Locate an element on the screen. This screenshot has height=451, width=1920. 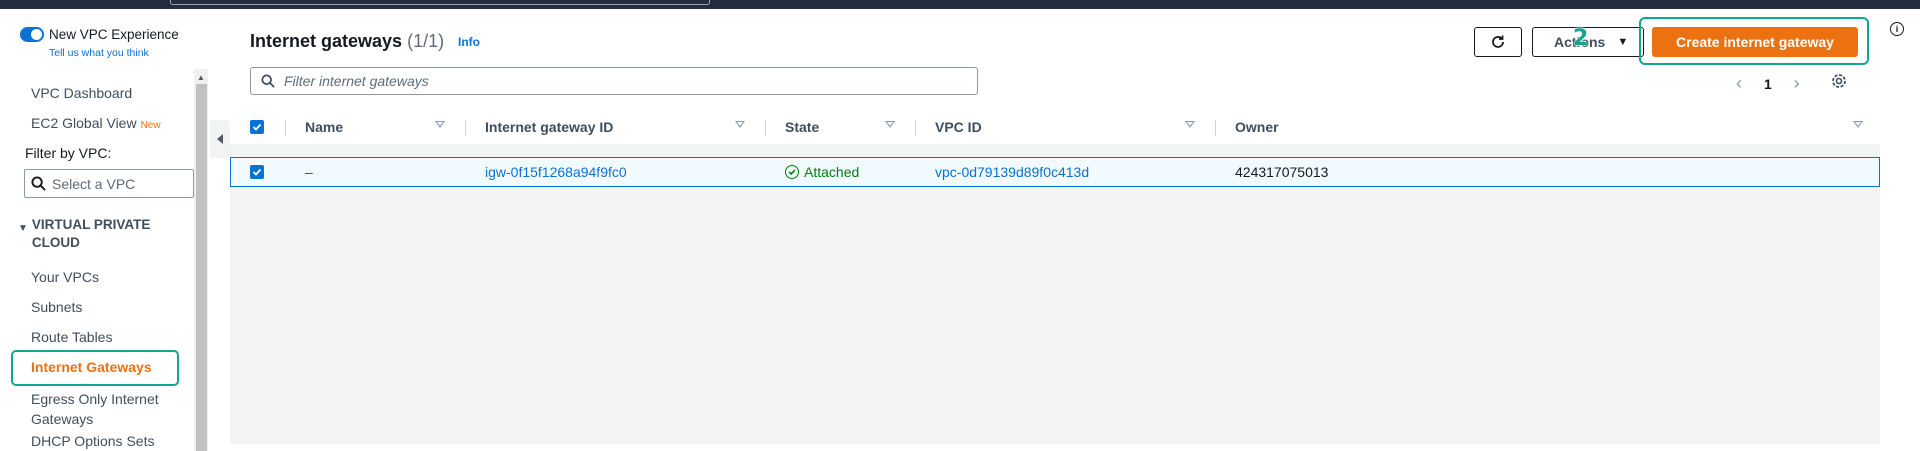
cell-gateway-id-link: igw-0f15f1268a94f9fc0 is located at coordinates (556, 172).